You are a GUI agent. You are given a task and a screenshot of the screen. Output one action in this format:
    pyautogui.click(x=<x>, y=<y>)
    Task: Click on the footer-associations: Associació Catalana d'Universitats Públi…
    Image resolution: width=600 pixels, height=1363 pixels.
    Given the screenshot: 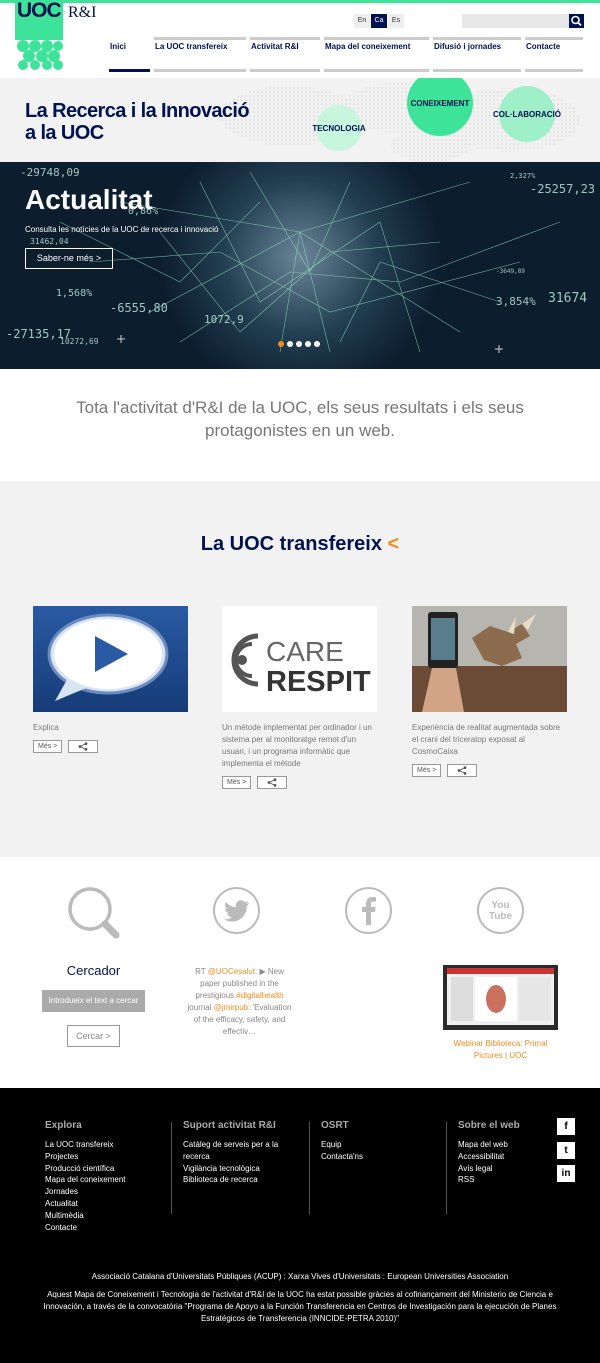 What is the action you would take?
    pyautogui.click(x=300, y=1276)
    